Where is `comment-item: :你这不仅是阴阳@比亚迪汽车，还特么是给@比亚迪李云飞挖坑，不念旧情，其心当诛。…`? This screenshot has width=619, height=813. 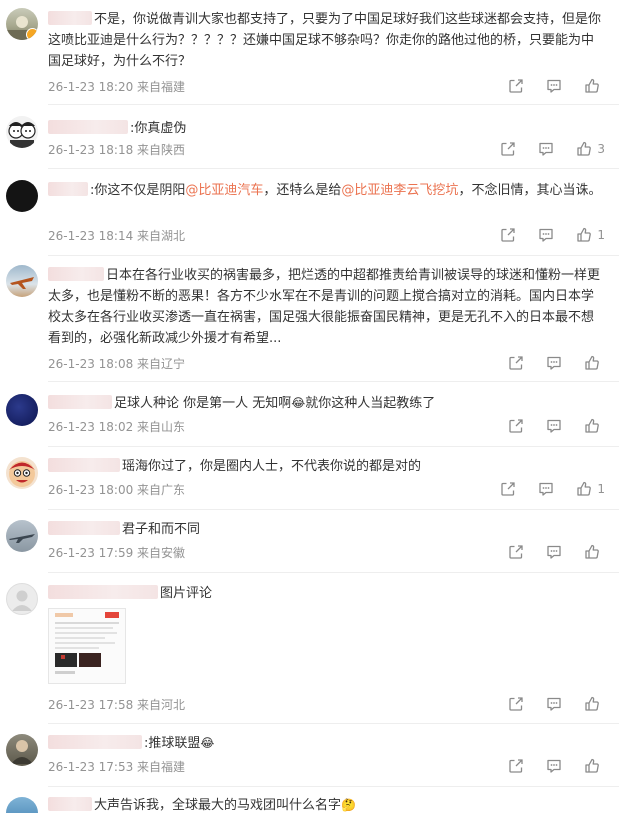
comment-item: :你这不仅是阴阳@比亚迪汽车，还特么是给@比亚迪李云飞挖坑，不念旧情，其心当诛。… is located at coordinates (309, 218).